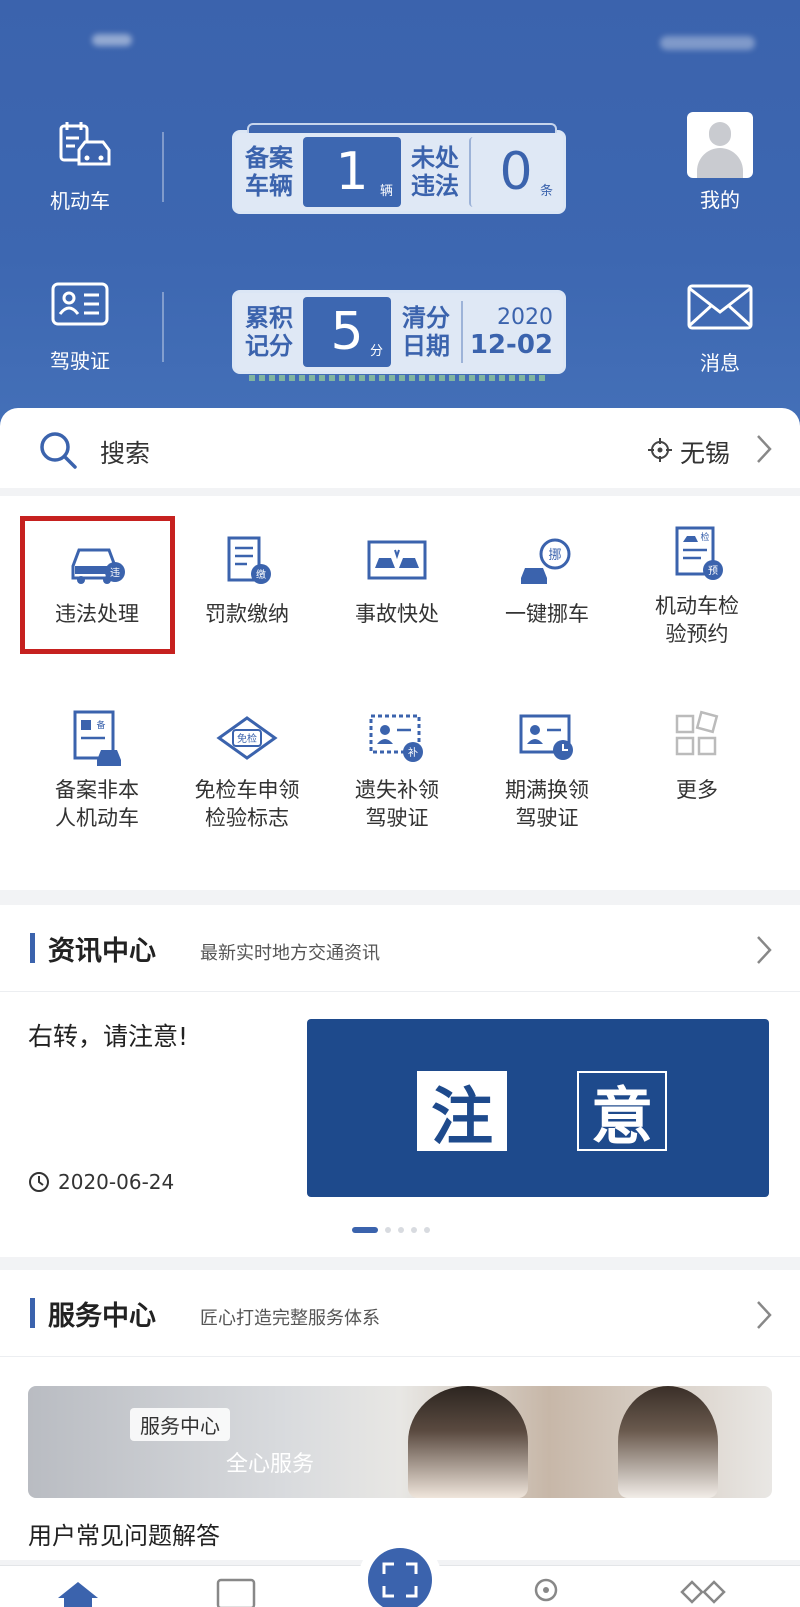  I want to click on news-section-title: 资讯中心, so click(93, 948).